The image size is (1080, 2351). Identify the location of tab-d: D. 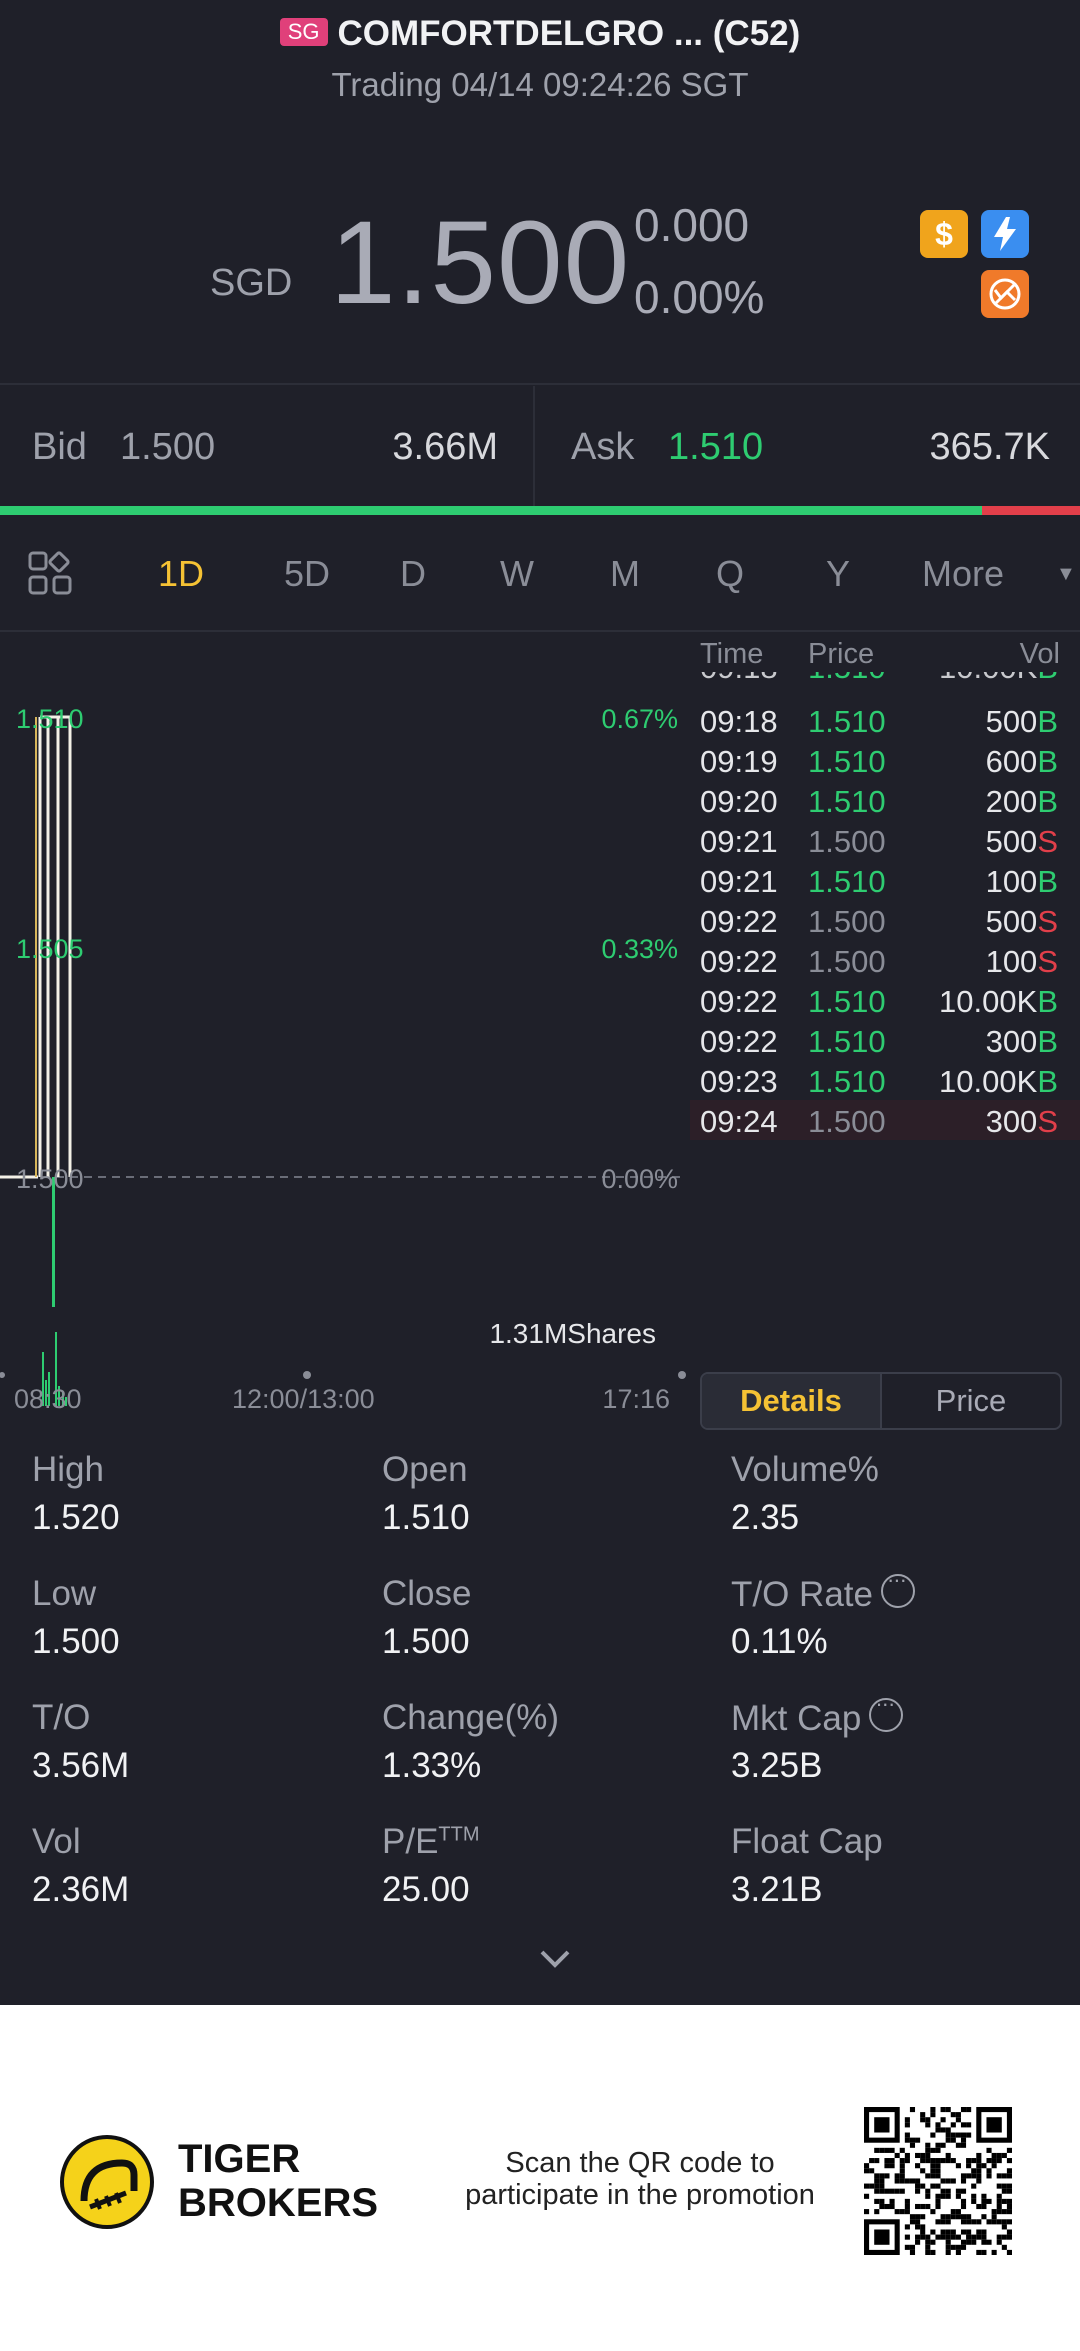
(413, 574).